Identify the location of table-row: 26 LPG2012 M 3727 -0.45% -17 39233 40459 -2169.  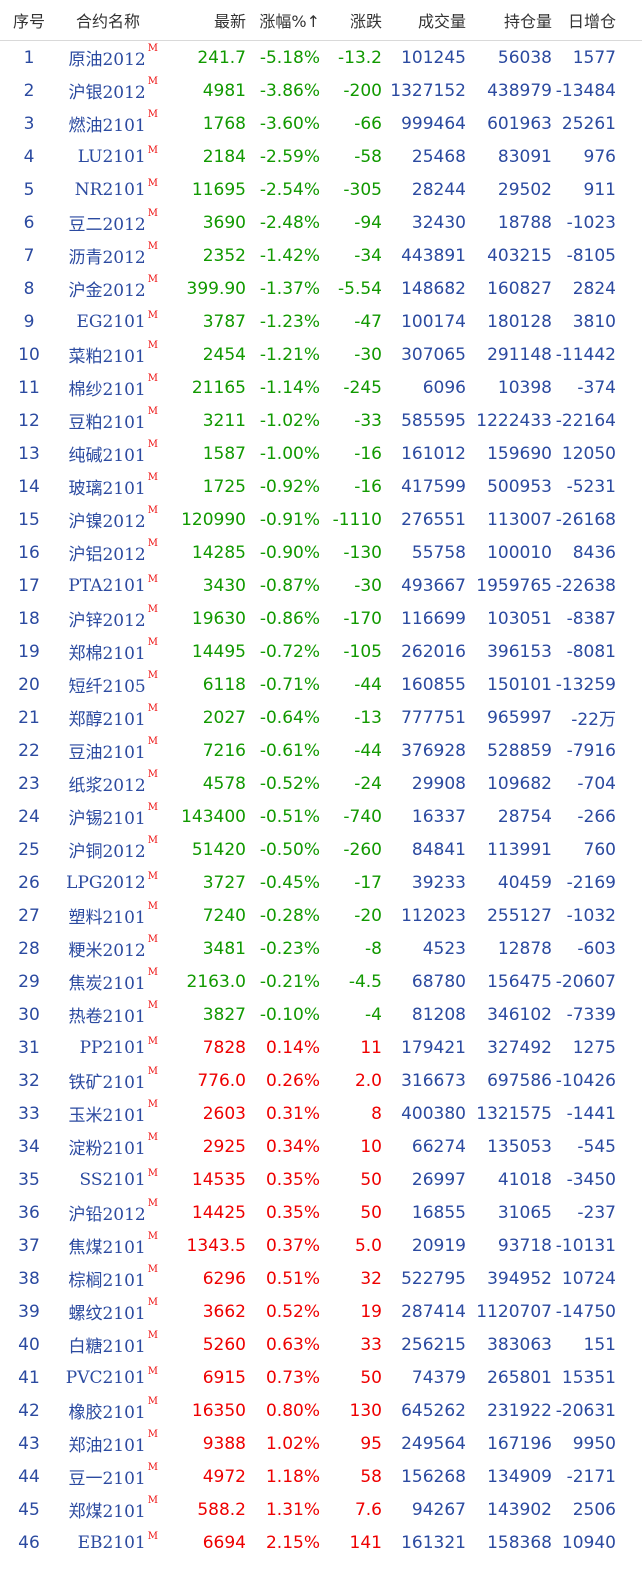
(321, 882).